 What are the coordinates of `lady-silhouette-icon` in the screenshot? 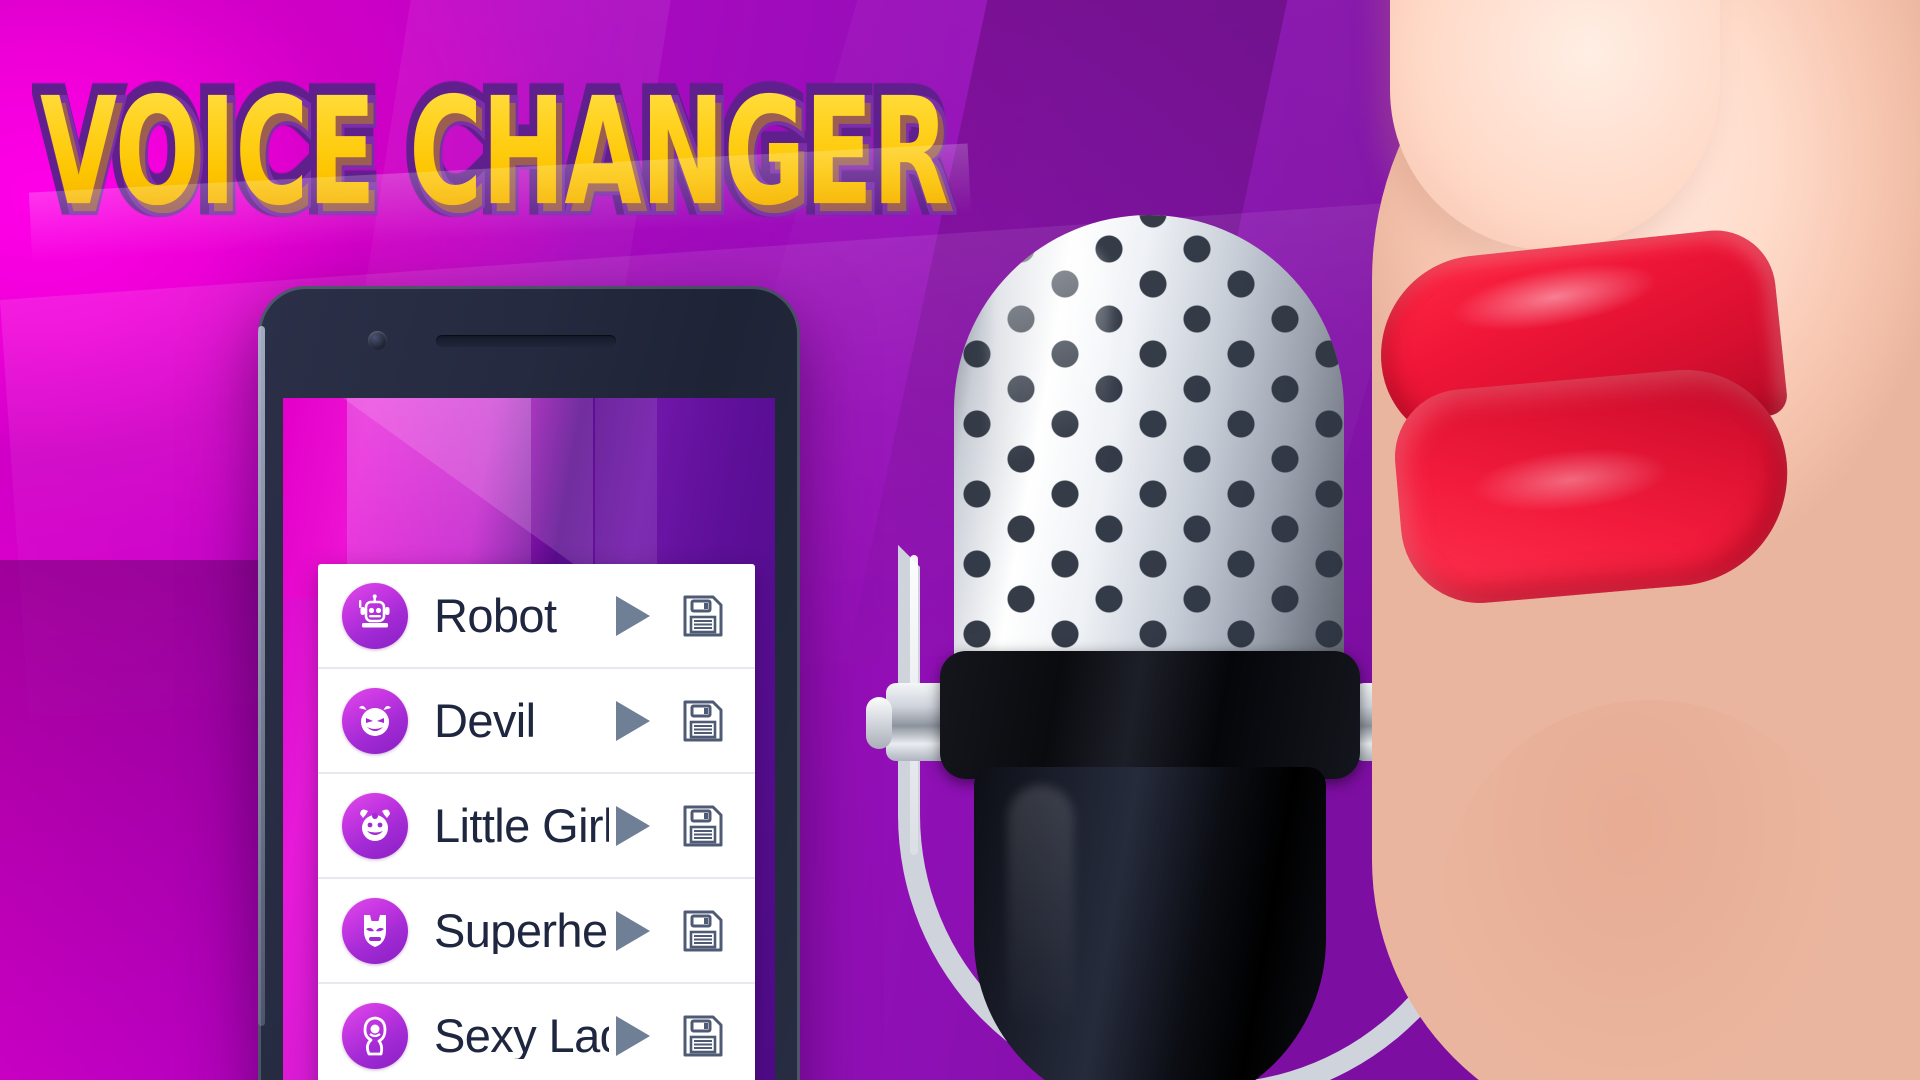 It's located at (375, 1035).